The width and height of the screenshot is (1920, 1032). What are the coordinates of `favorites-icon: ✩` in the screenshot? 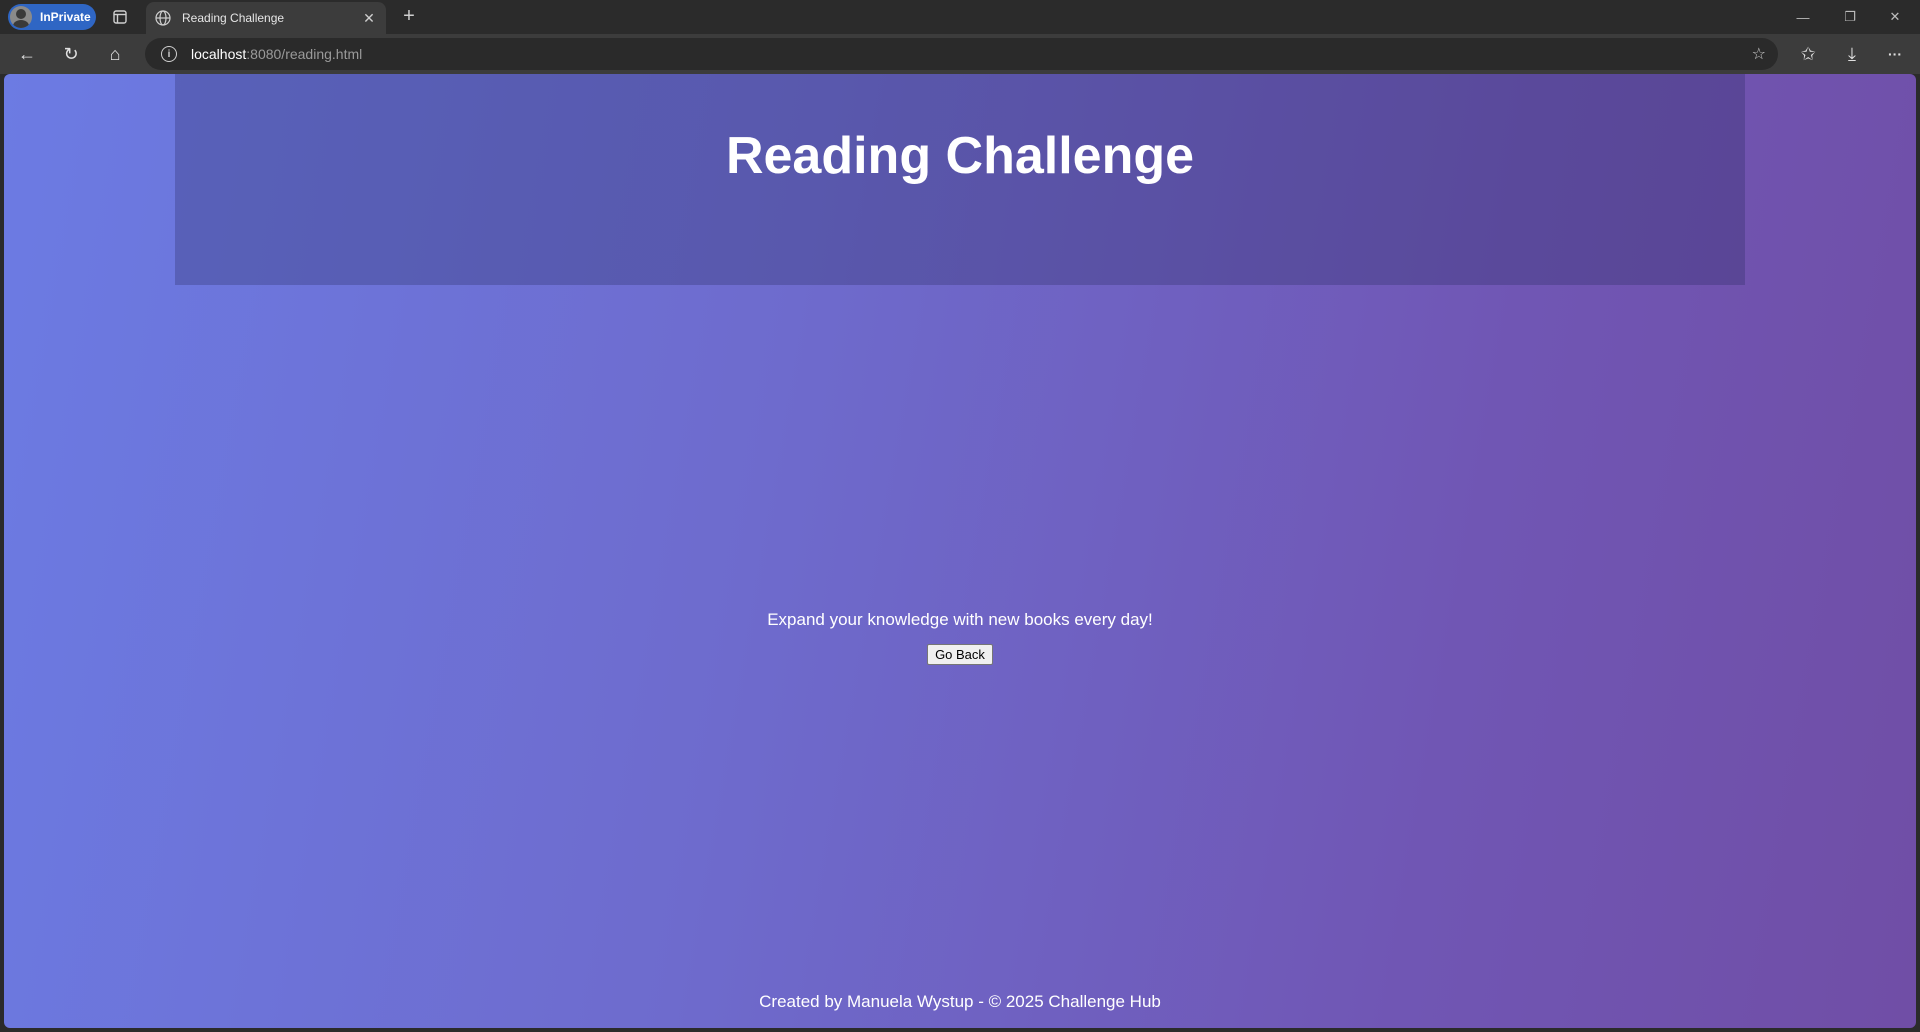 It's located at (1808, 54).